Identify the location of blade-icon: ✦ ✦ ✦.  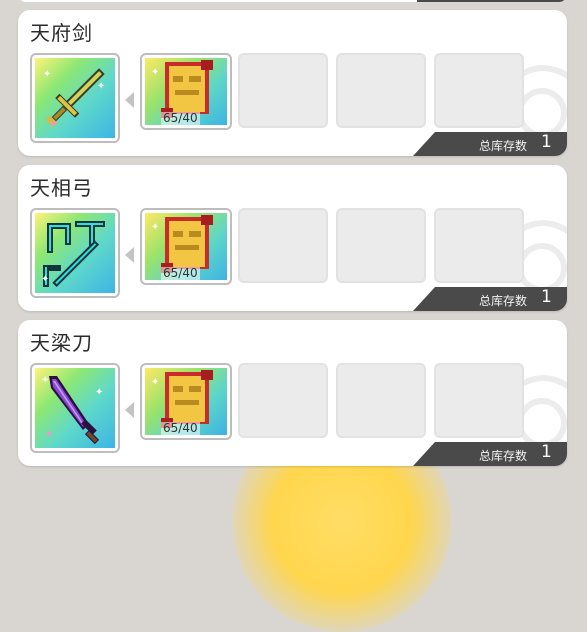
(75, 408).